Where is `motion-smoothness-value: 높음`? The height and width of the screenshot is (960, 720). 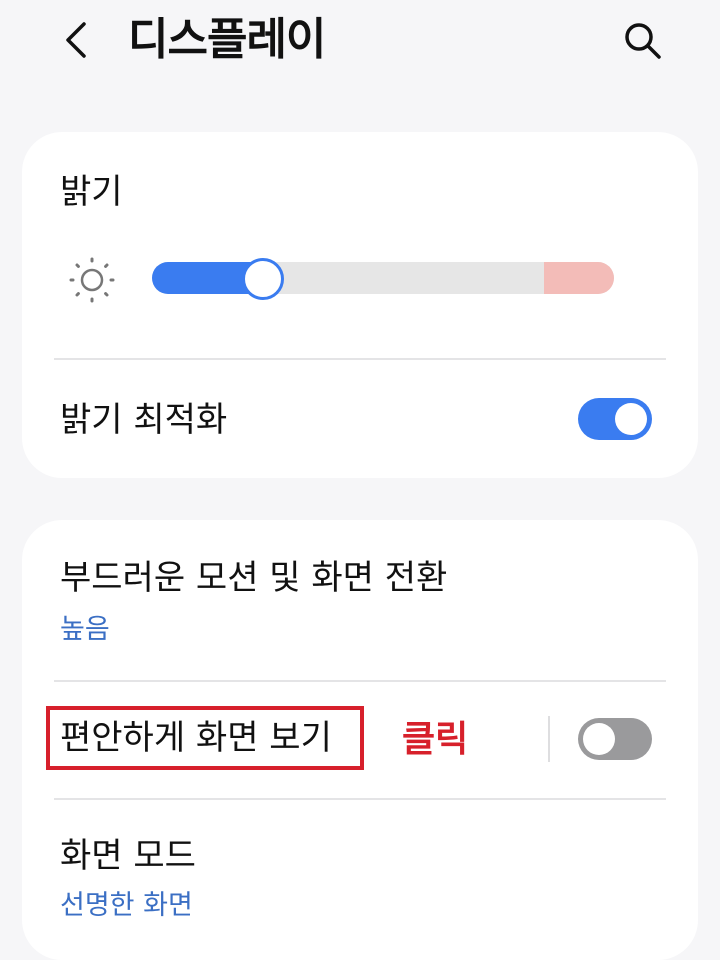
motion-smoothness-value: 높음 is located at coordinates (85, 629).